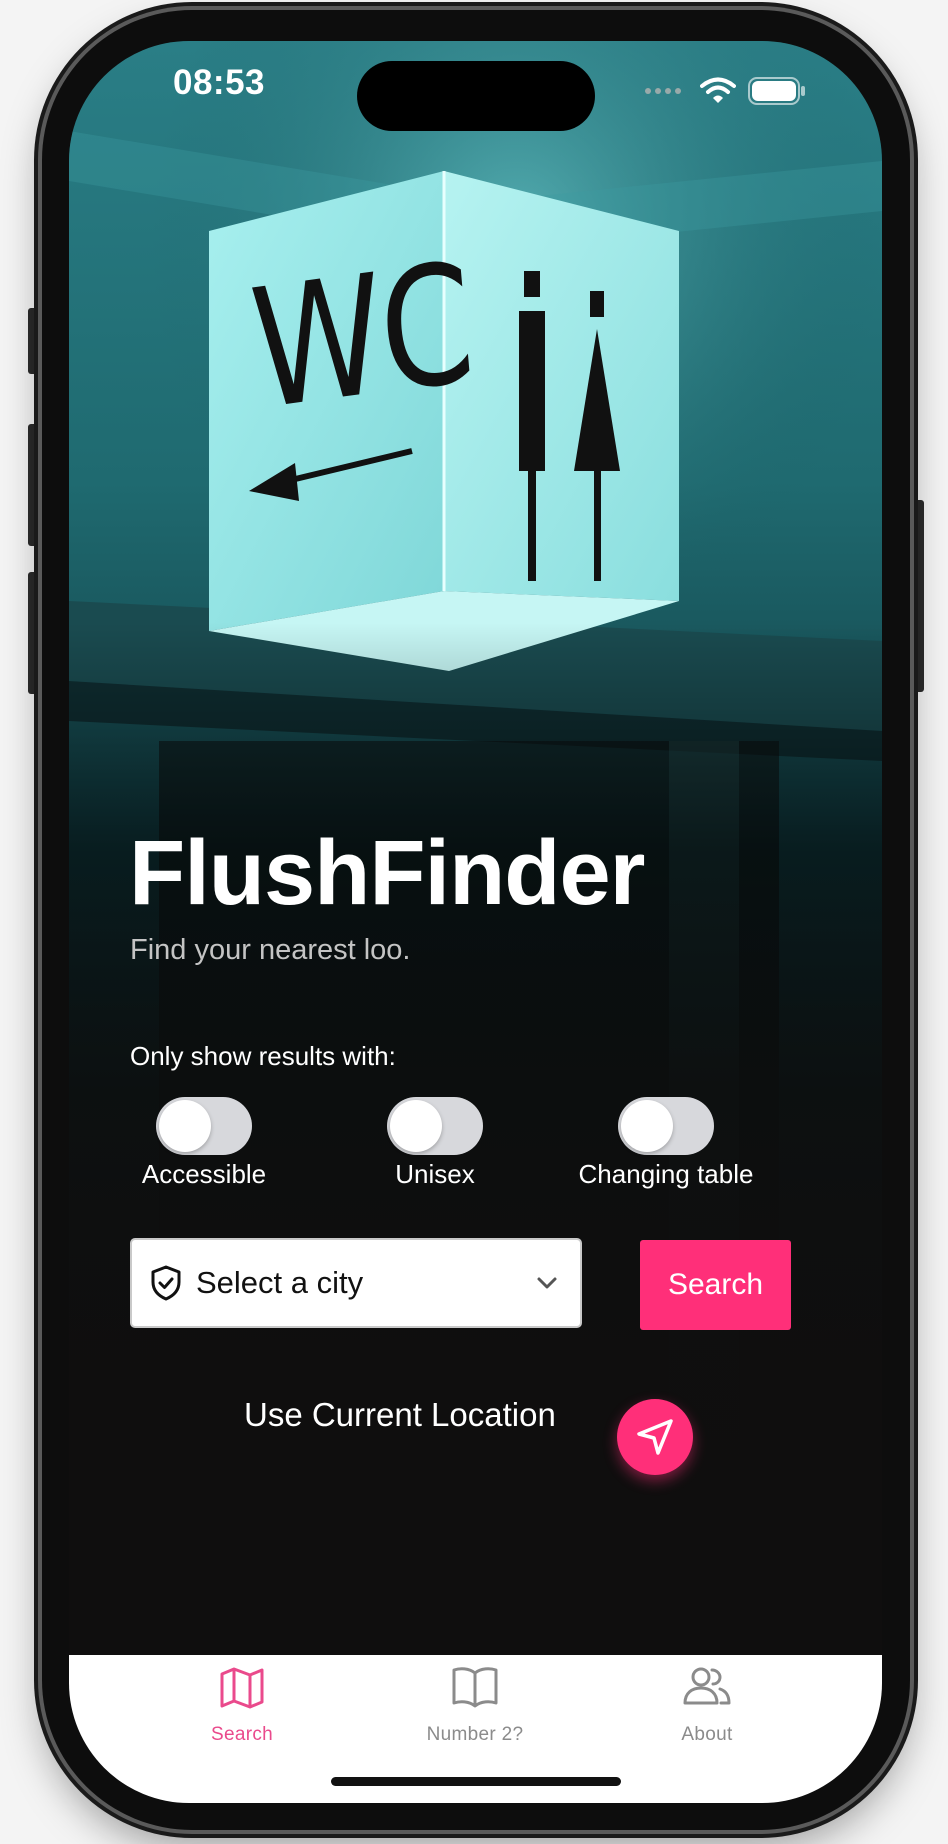 Image resolution: width=948 pixels, height=1844 pixels. What do you see at coordinates (387, 873) in the screenshot?
I see `app-title: FlushFinder` at bounding box center [387, 873].